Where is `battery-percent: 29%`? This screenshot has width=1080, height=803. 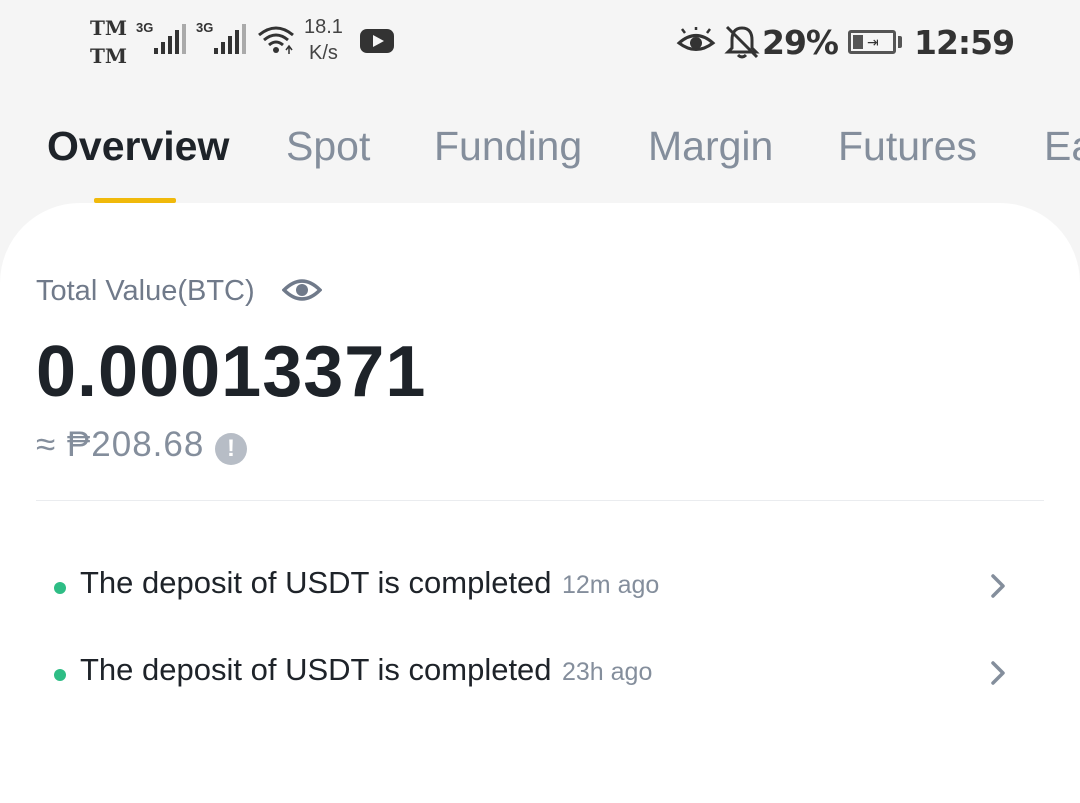
battery-percent: 29% is located at coordinates (800, 42).